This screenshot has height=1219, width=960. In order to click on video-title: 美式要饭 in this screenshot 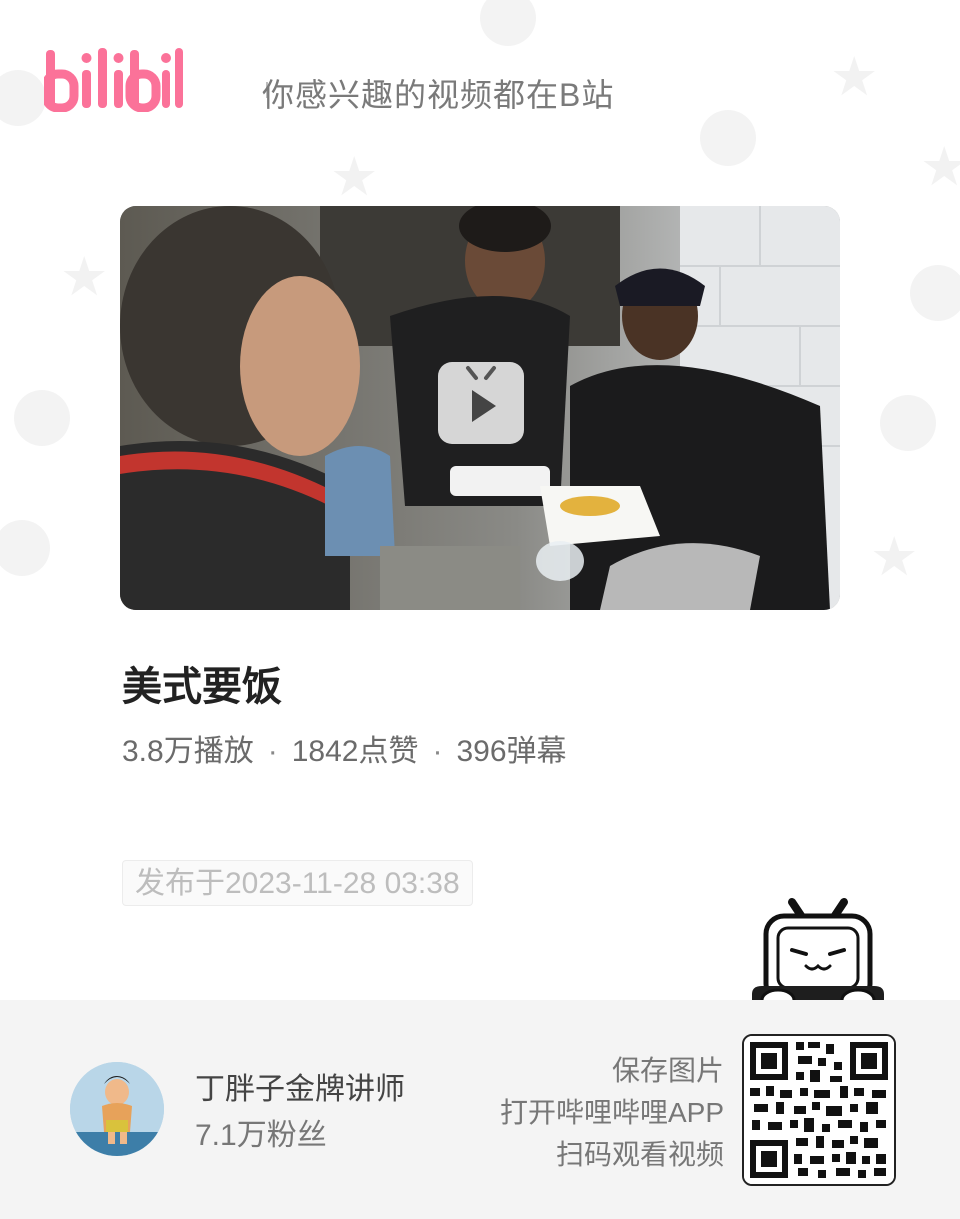, I will do `click(202, 687)`.